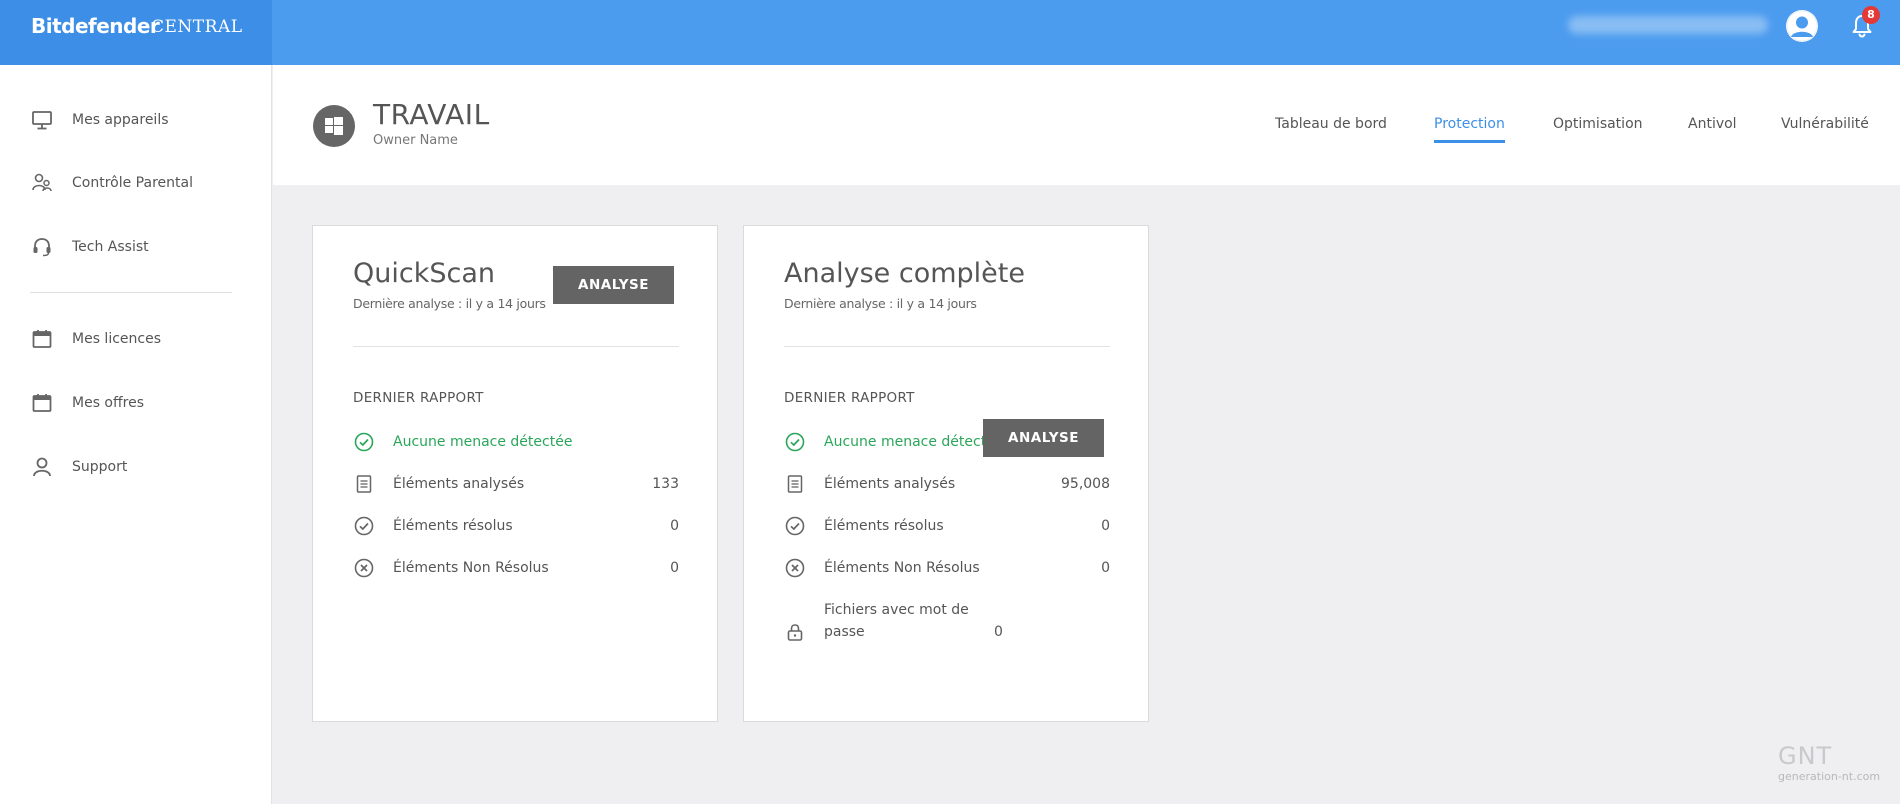 Image resolution: width=1900 pixels, height=804 pixels. I want to click on sidebar-item-licenses: Mes licences, so click(140, 339).